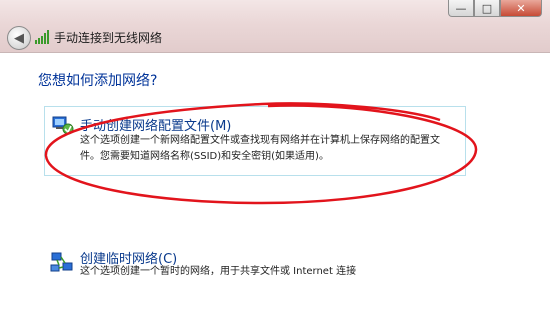 The height and width of the screenshot is (309, 550). Describe the element at coordinates (204, 156) in the screenshot. I see `option-manual-profile-description-line2: 件。您需要知道网络名称(SSID)和安全密钥(如果适用)。` at that location.